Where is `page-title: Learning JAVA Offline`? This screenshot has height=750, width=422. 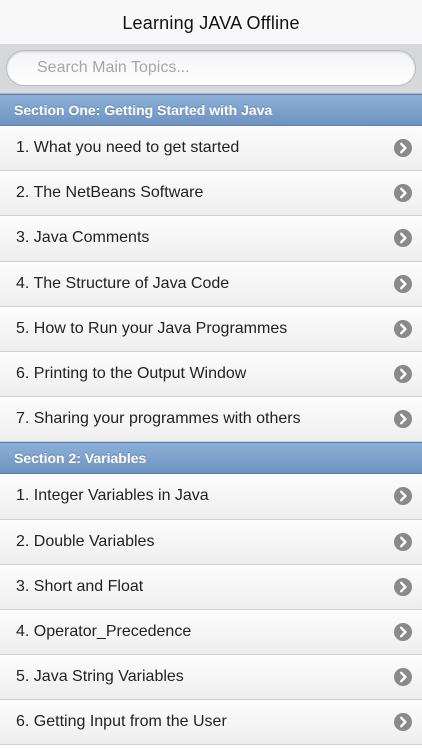 page-title: Learning JAVA Offline is located at coordinates (211, 22).